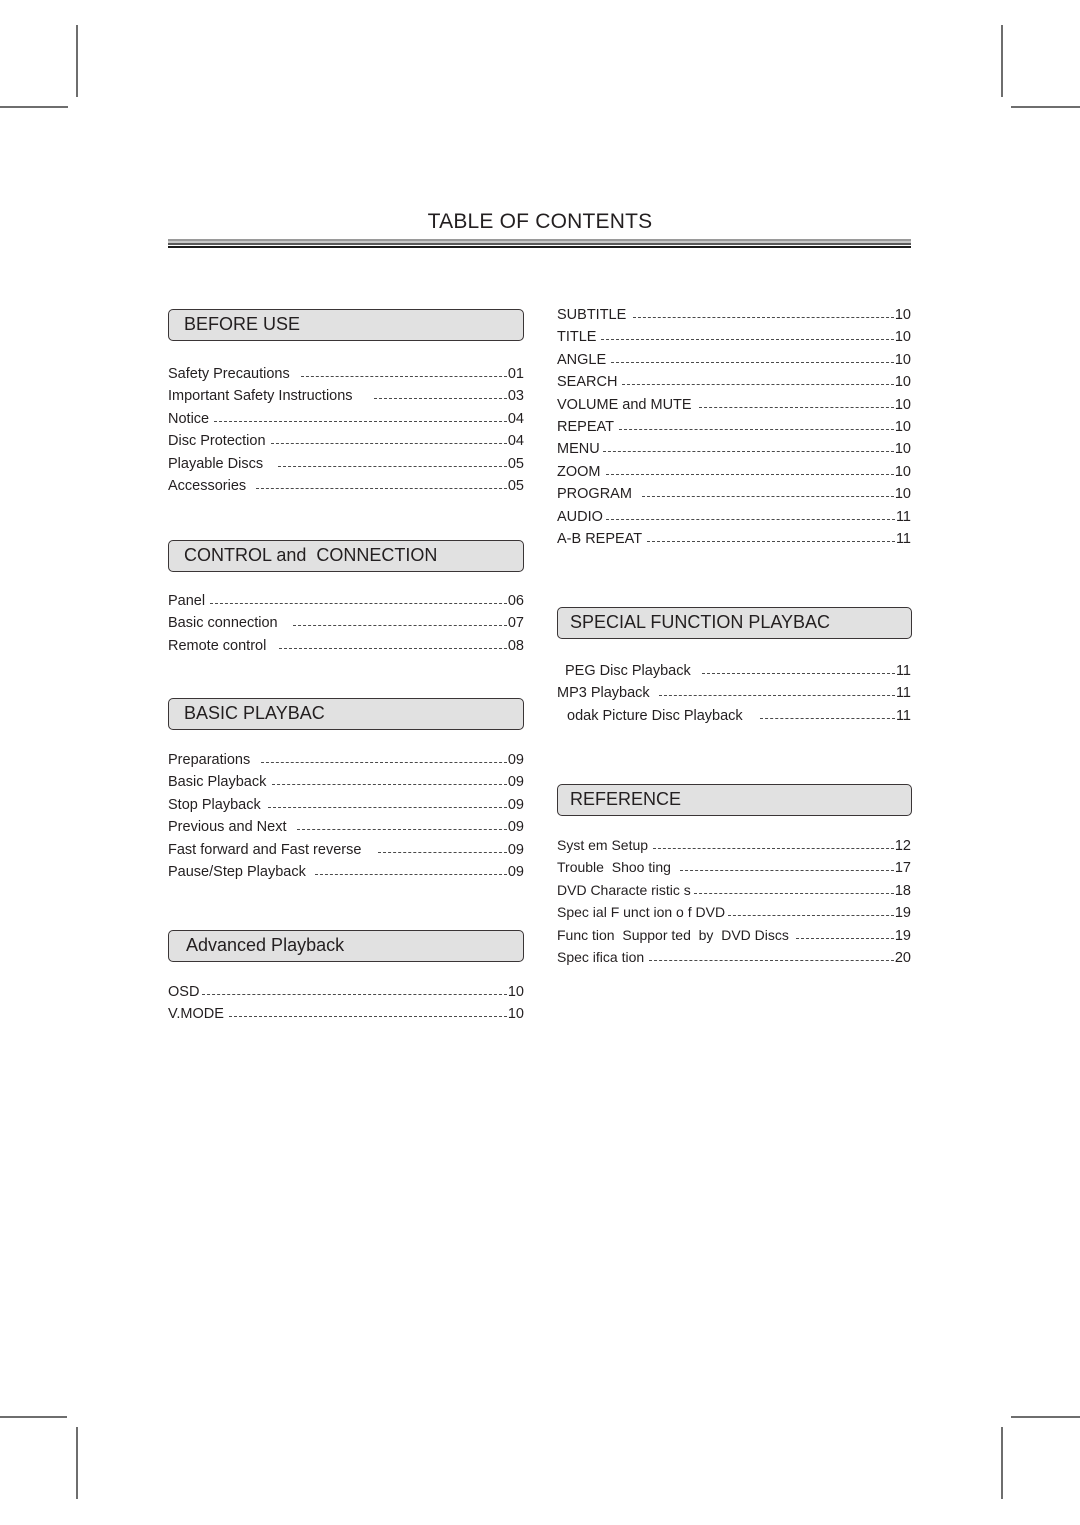 Image resolution: width=1080 pixels, height=1525 pixels. I want to click on entry-page: 12, so click(902, 846).